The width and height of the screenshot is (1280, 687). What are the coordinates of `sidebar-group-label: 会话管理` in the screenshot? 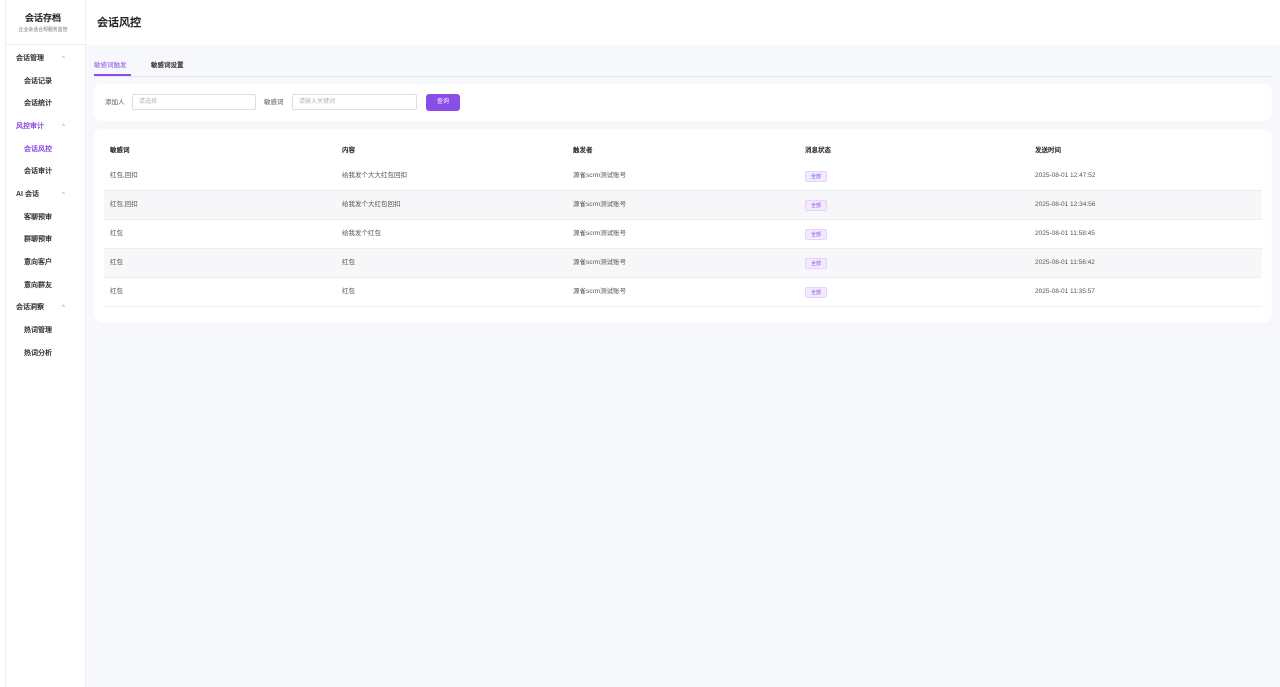 It's located at (30, 58).